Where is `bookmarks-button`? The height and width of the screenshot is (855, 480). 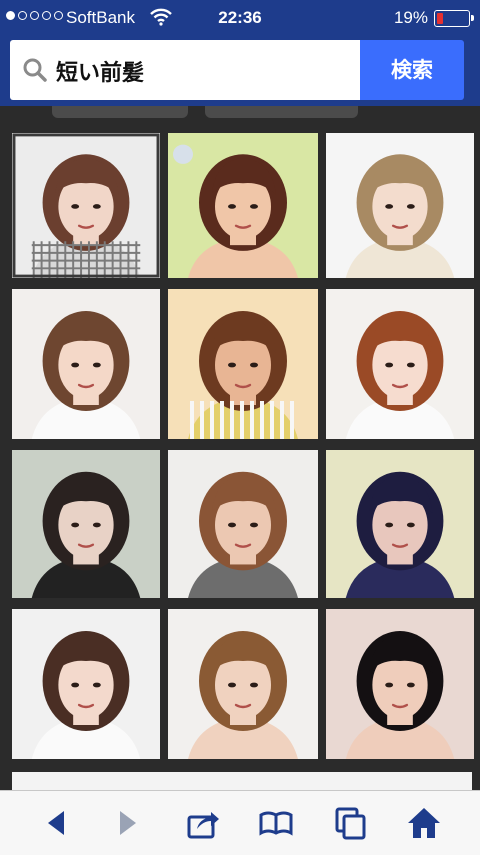
bookmarks-button is located at coordinates (276, 823).